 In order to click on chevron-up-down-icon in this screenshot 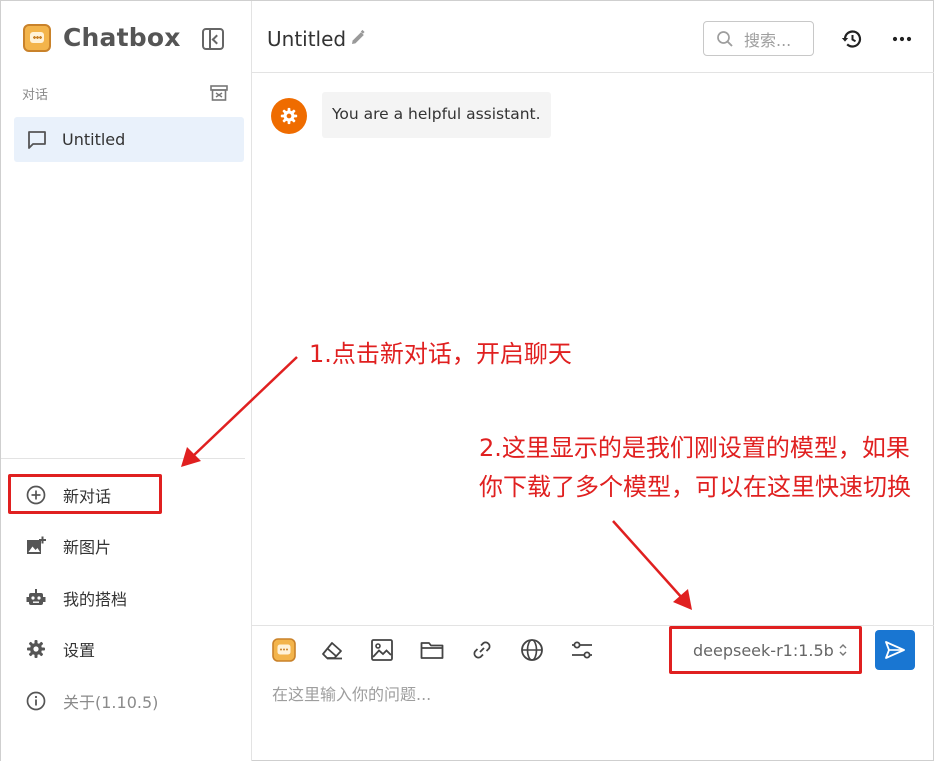, I will do `click(843, 650)`.